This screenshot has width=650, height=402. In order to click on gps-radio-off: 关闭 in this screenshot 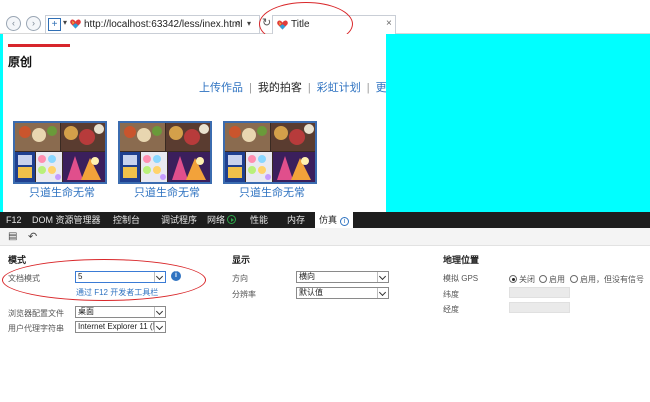, I will do `click(522, 279)`.